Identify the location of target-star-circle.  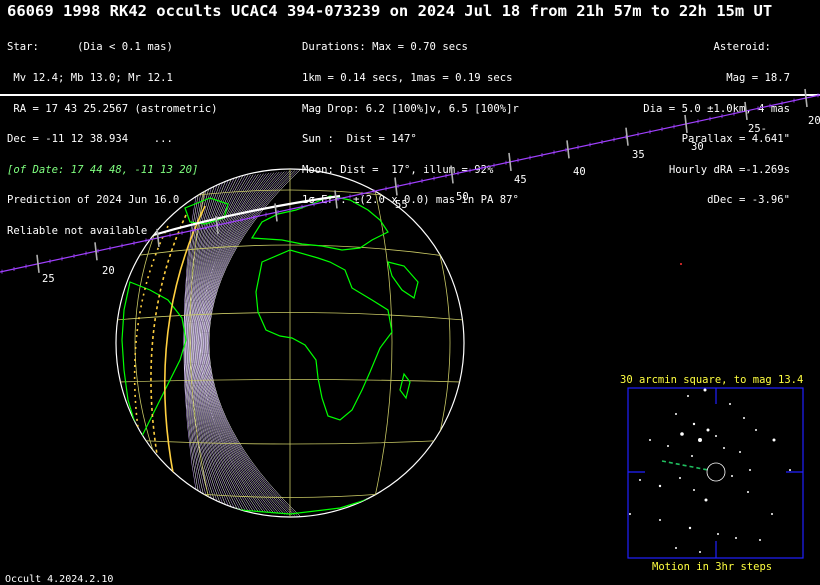
(716, 472).